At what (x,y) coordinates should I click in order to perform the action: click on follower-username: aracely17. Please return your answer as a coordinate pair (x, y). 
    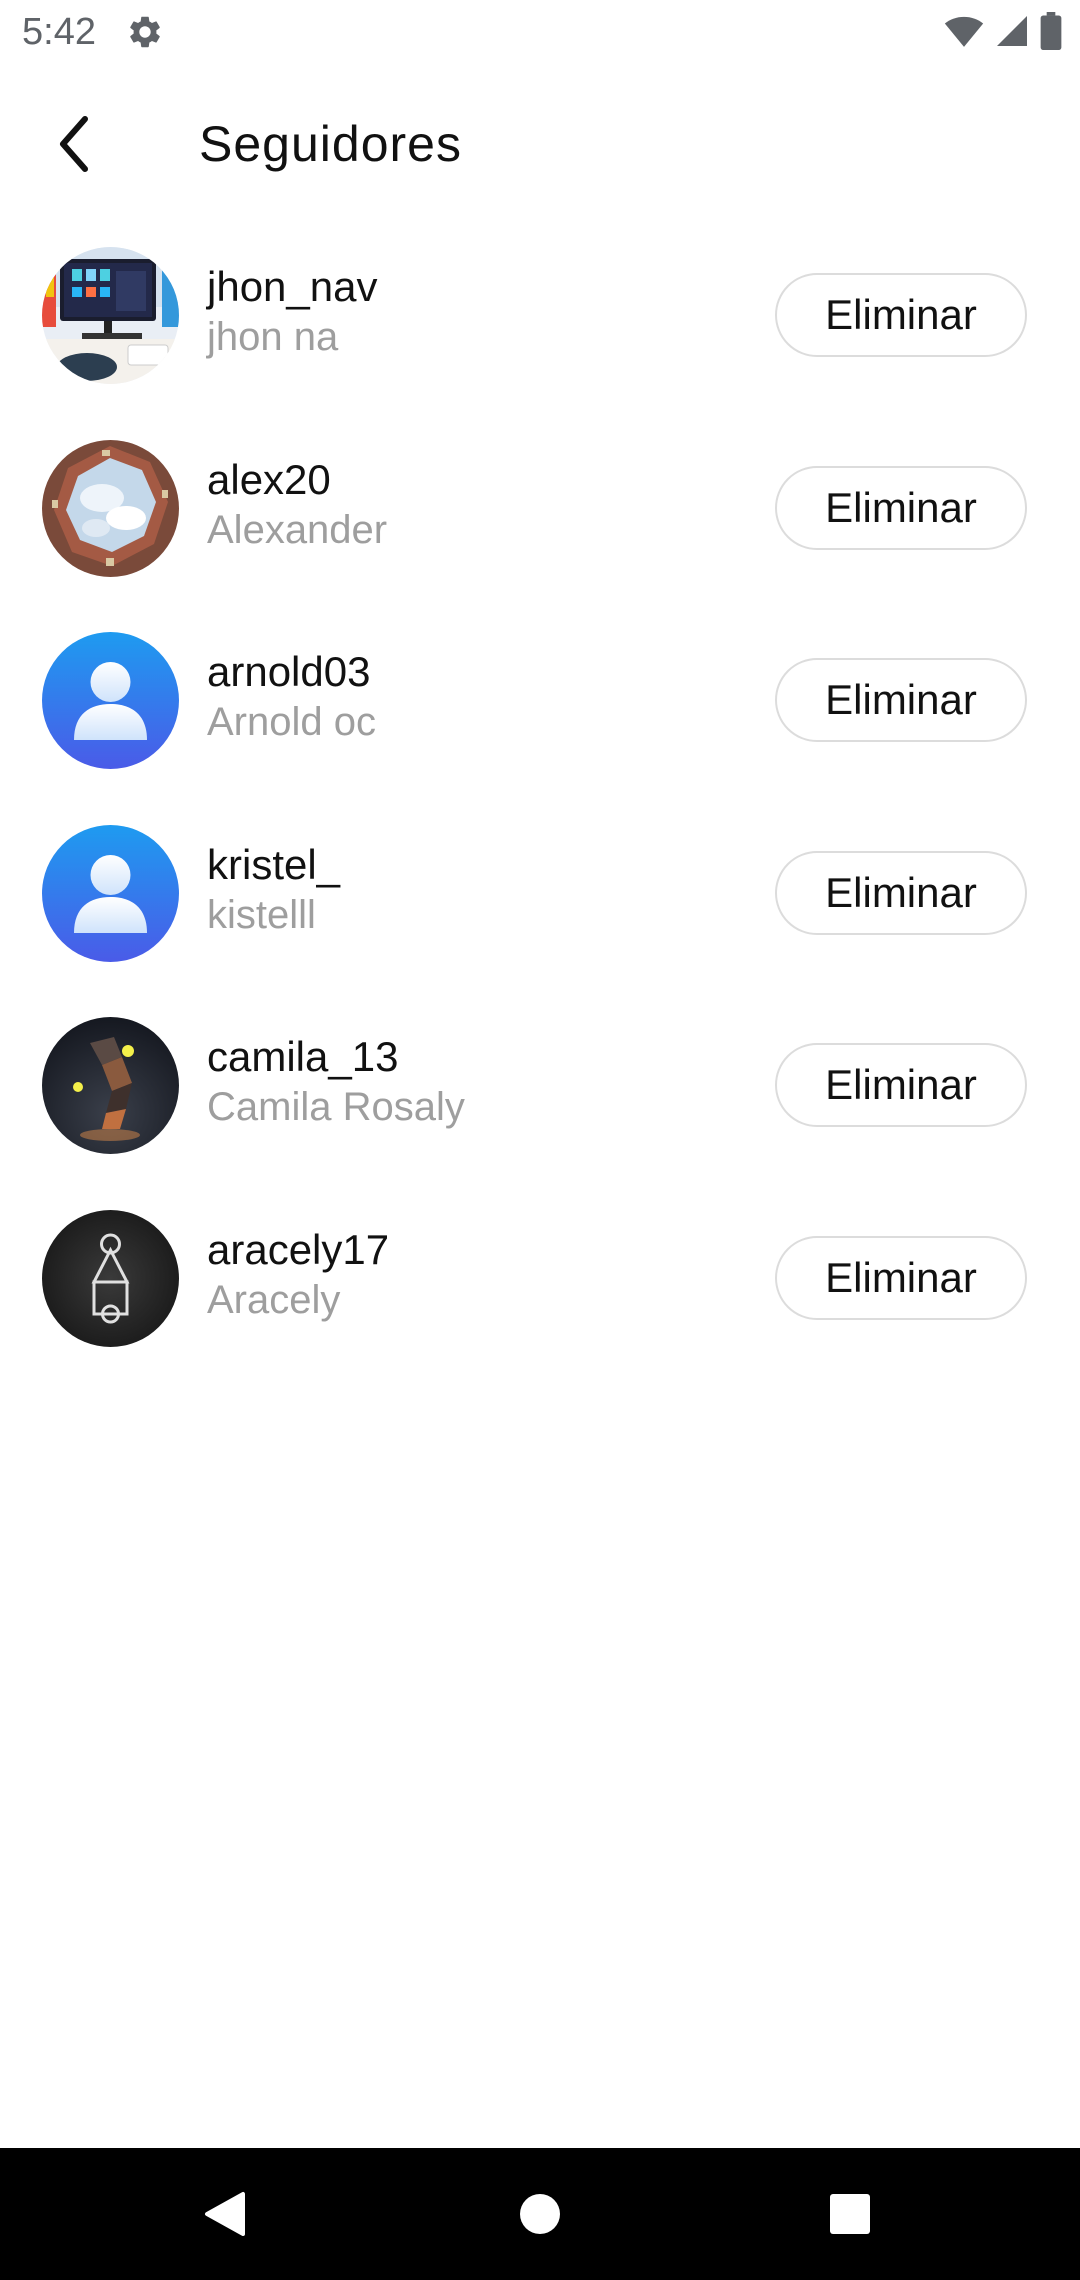
    Looking at the image, I should click on (298, 1250).